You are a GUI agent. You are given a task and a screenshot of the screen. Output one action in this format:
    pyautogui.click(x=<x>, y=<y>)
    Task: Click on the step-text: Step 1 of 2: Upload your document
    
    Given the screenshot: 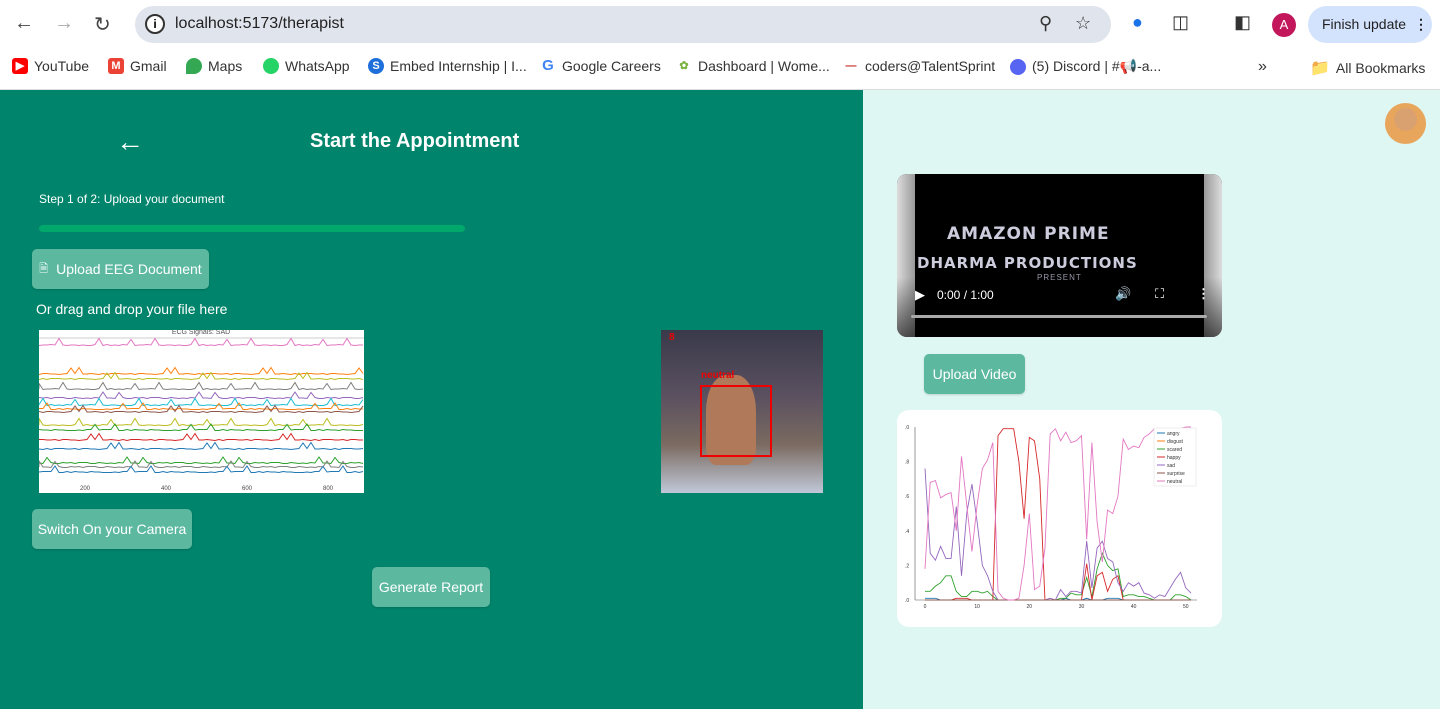 What is the action you would take?
    pyautogui.click(x=132, y=199)
    